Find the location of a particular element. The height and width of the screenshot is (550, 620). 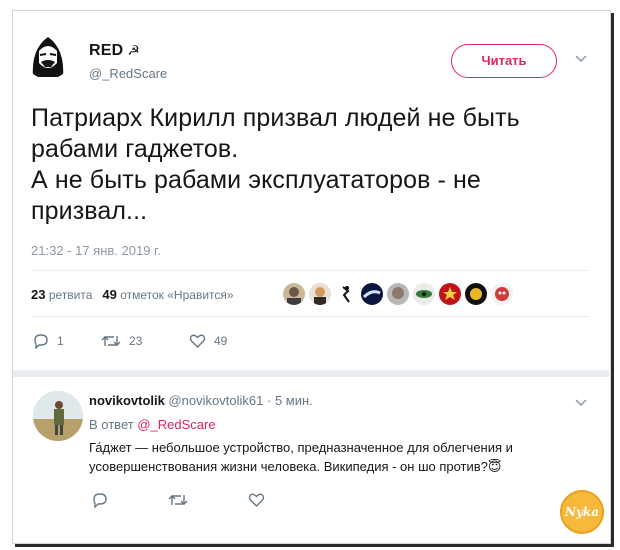

reply-author-name: novikovtolik is located at coordinates (127, 400).